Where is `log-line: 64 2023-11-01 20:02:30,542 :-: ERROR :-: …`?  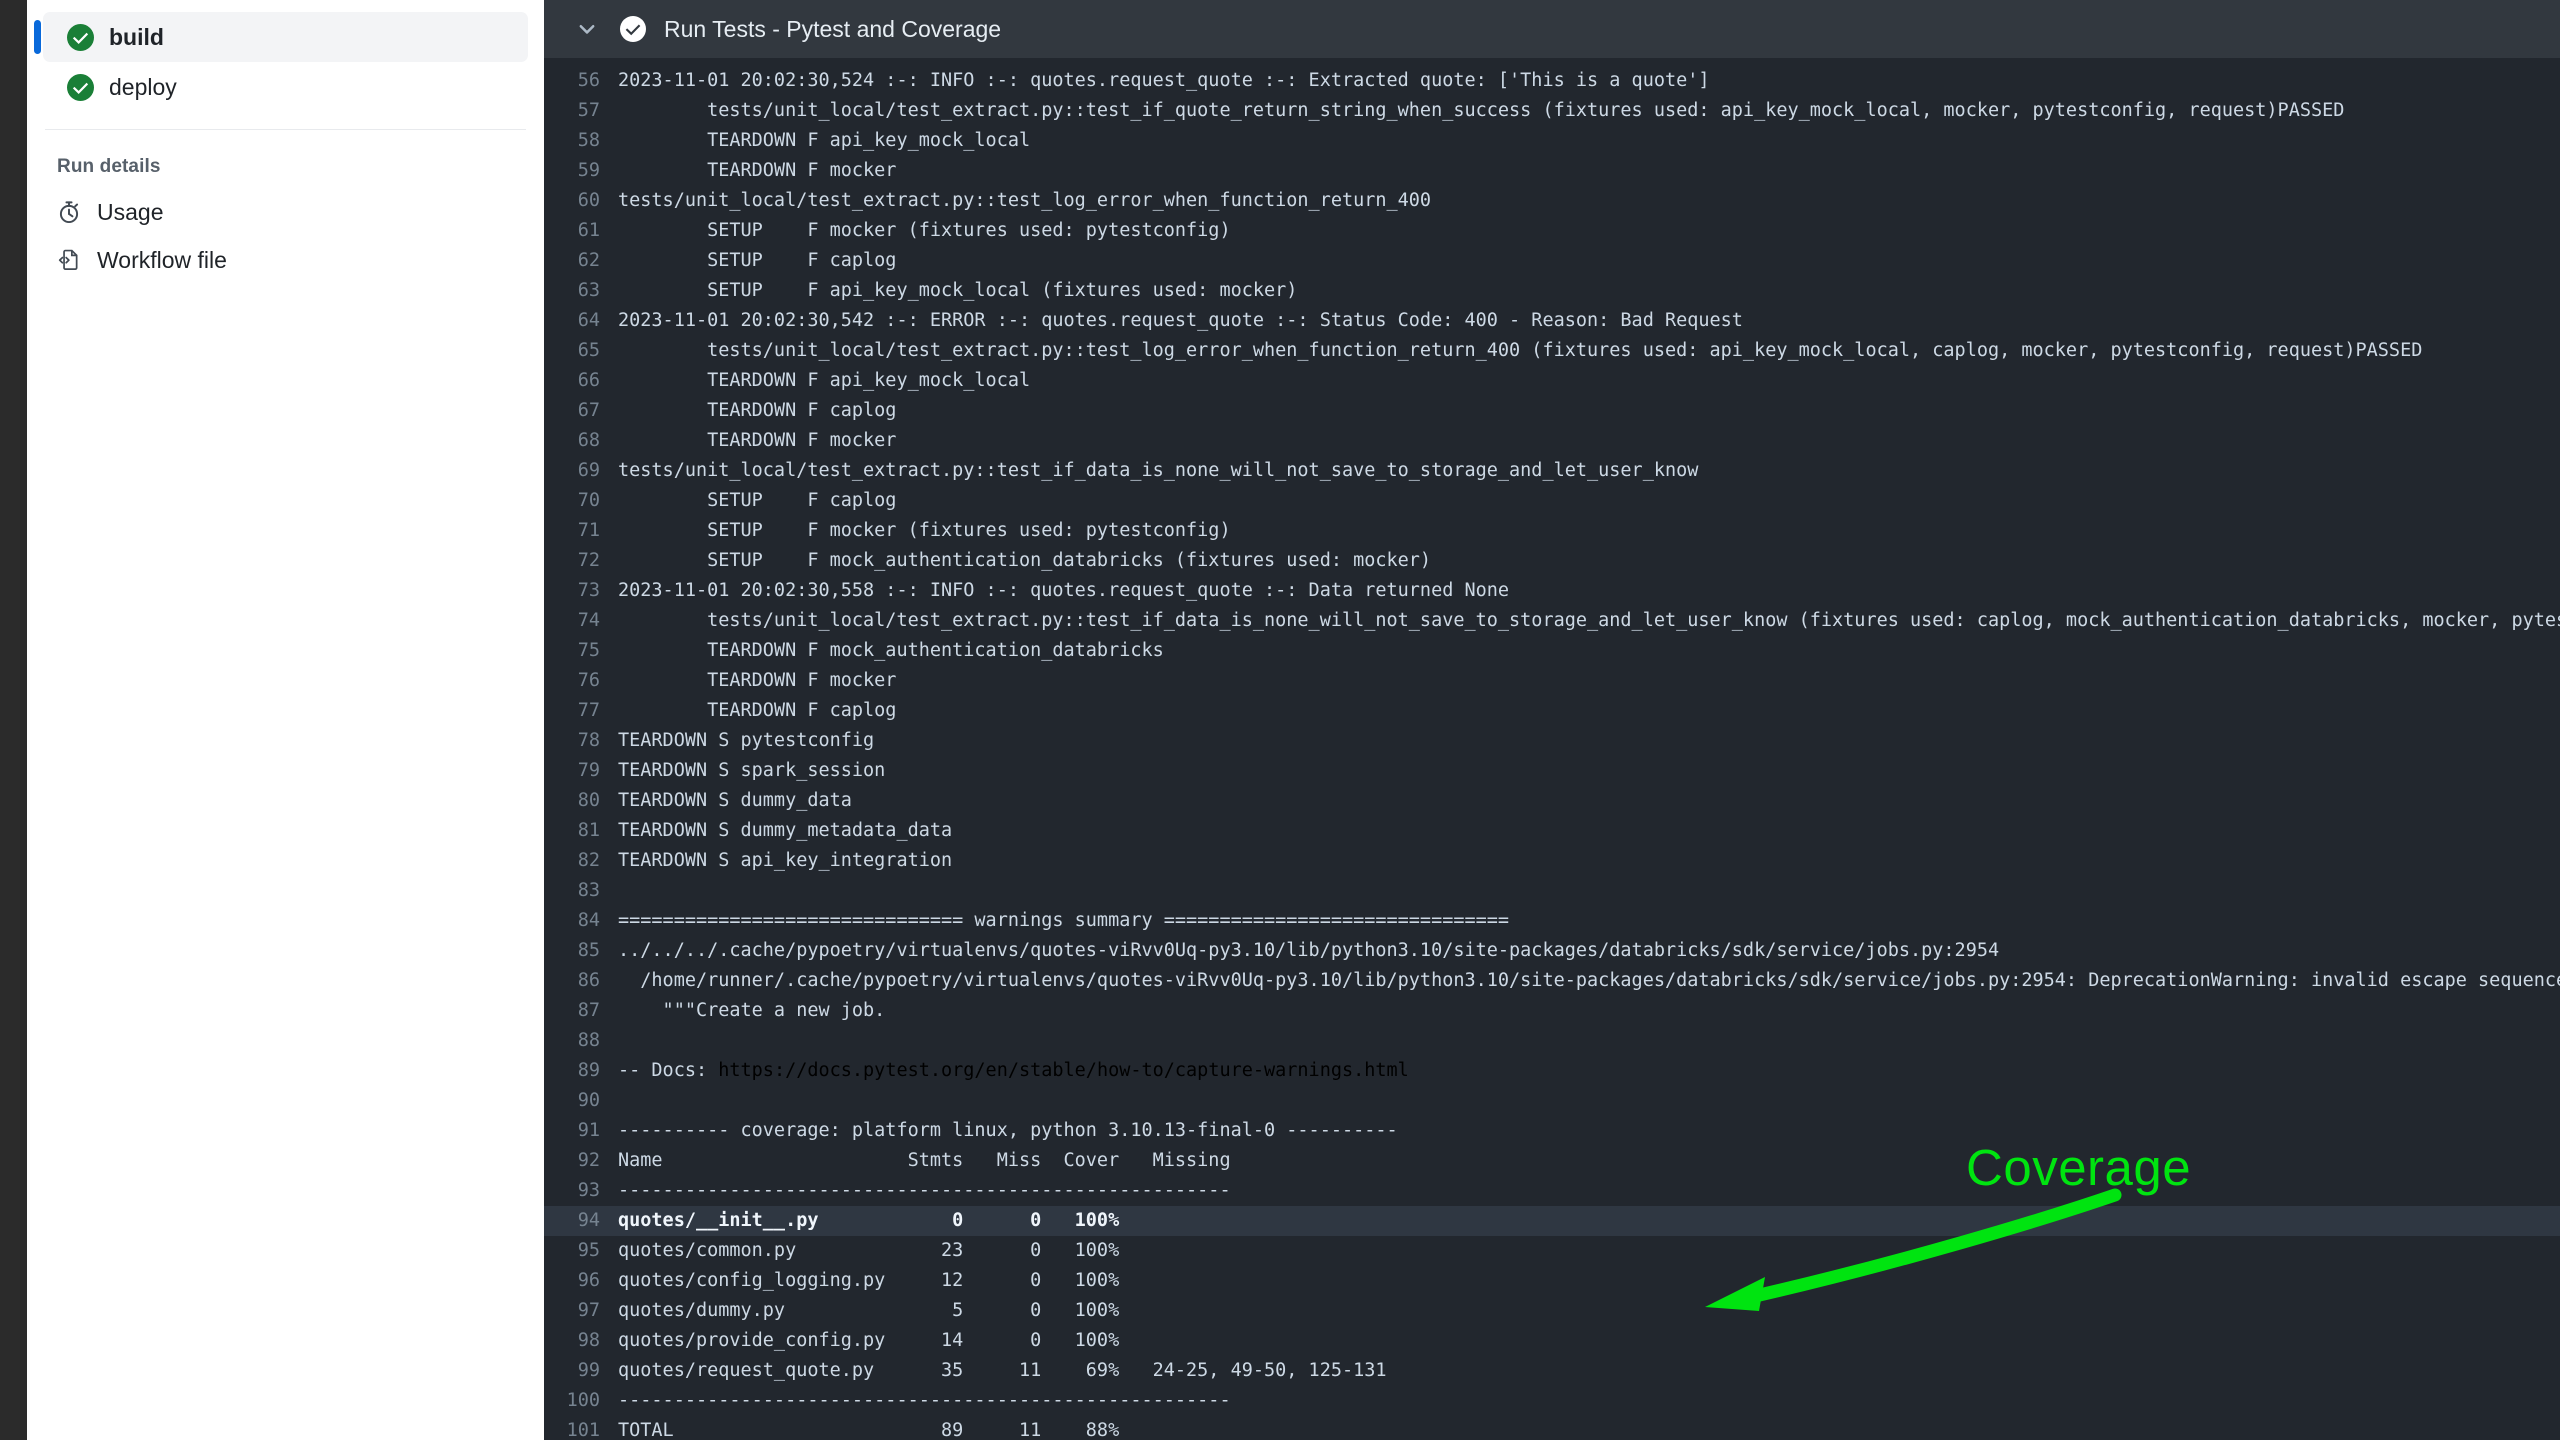 log-line: 64 2023-11-01 20:02:30,542 :-: ERROR :-: … is located at coordinates (1552, 321).